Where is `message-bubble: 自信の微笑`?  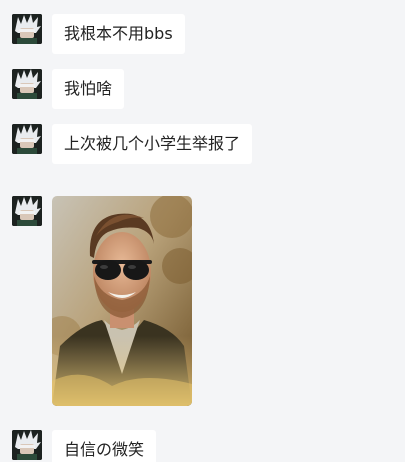
message-bubble: 自信の微笑 is located at coordinates (104, 446).